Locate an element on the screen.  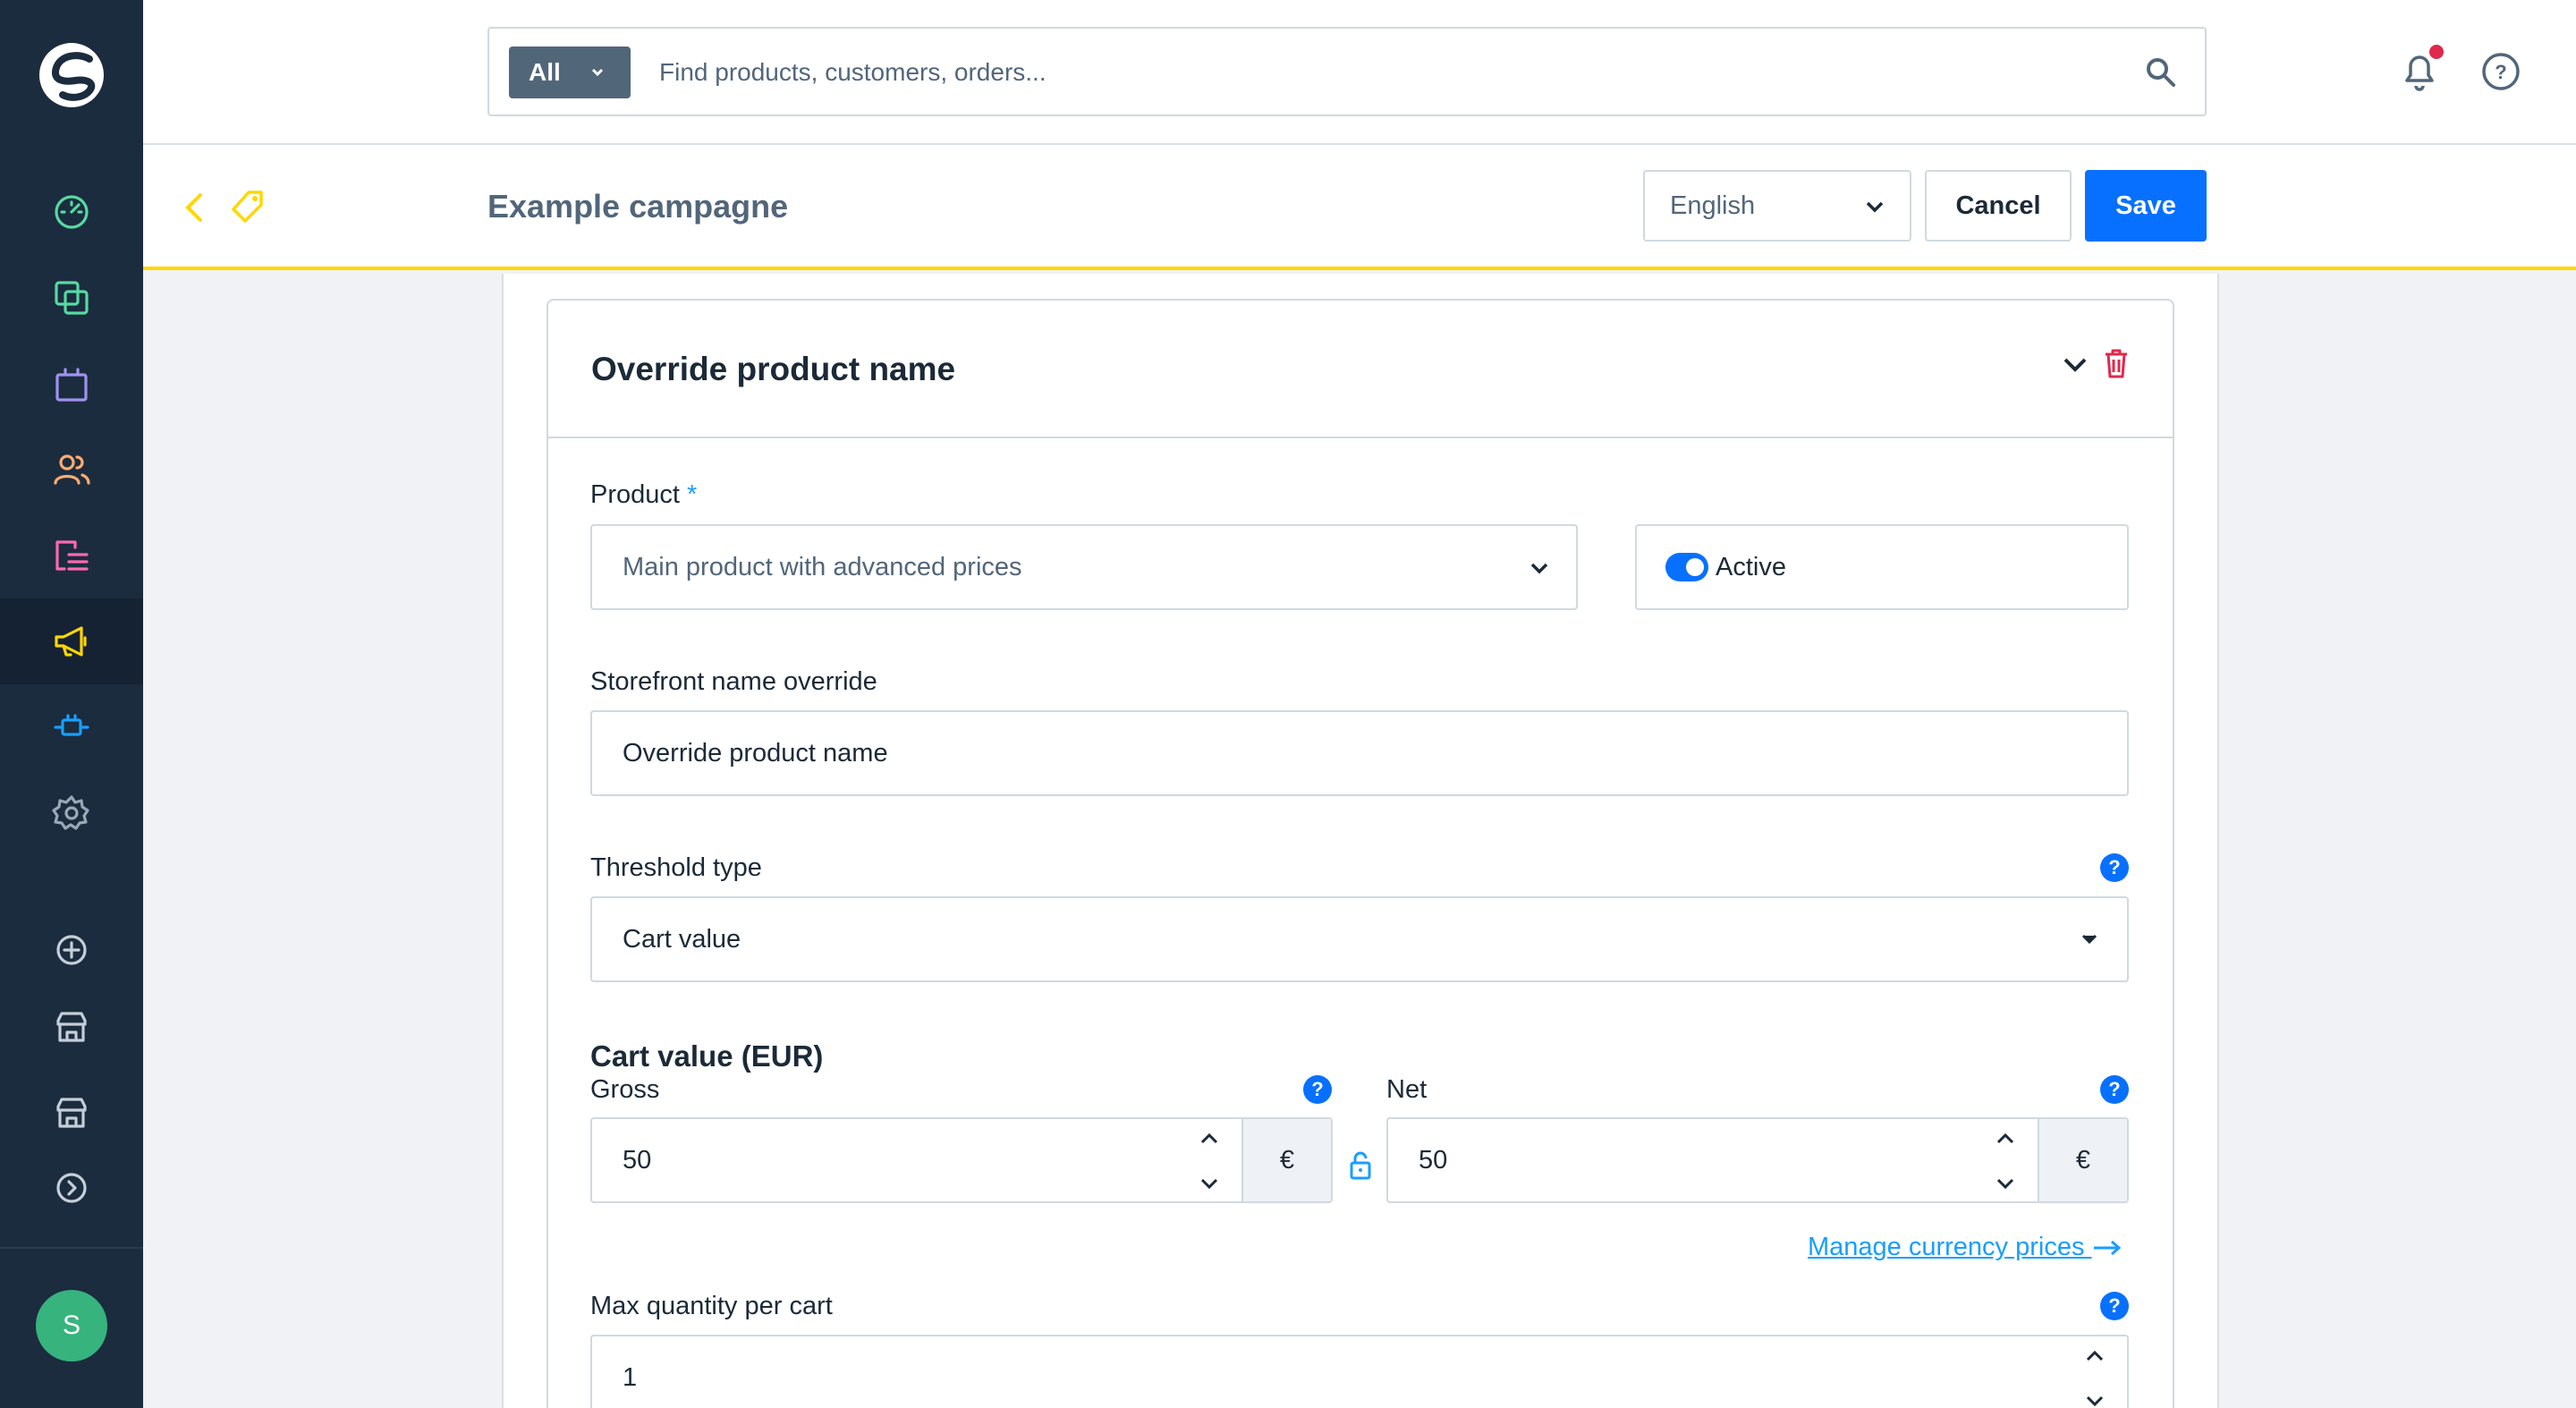
marketing-icon is located at coordinates (71, 641).